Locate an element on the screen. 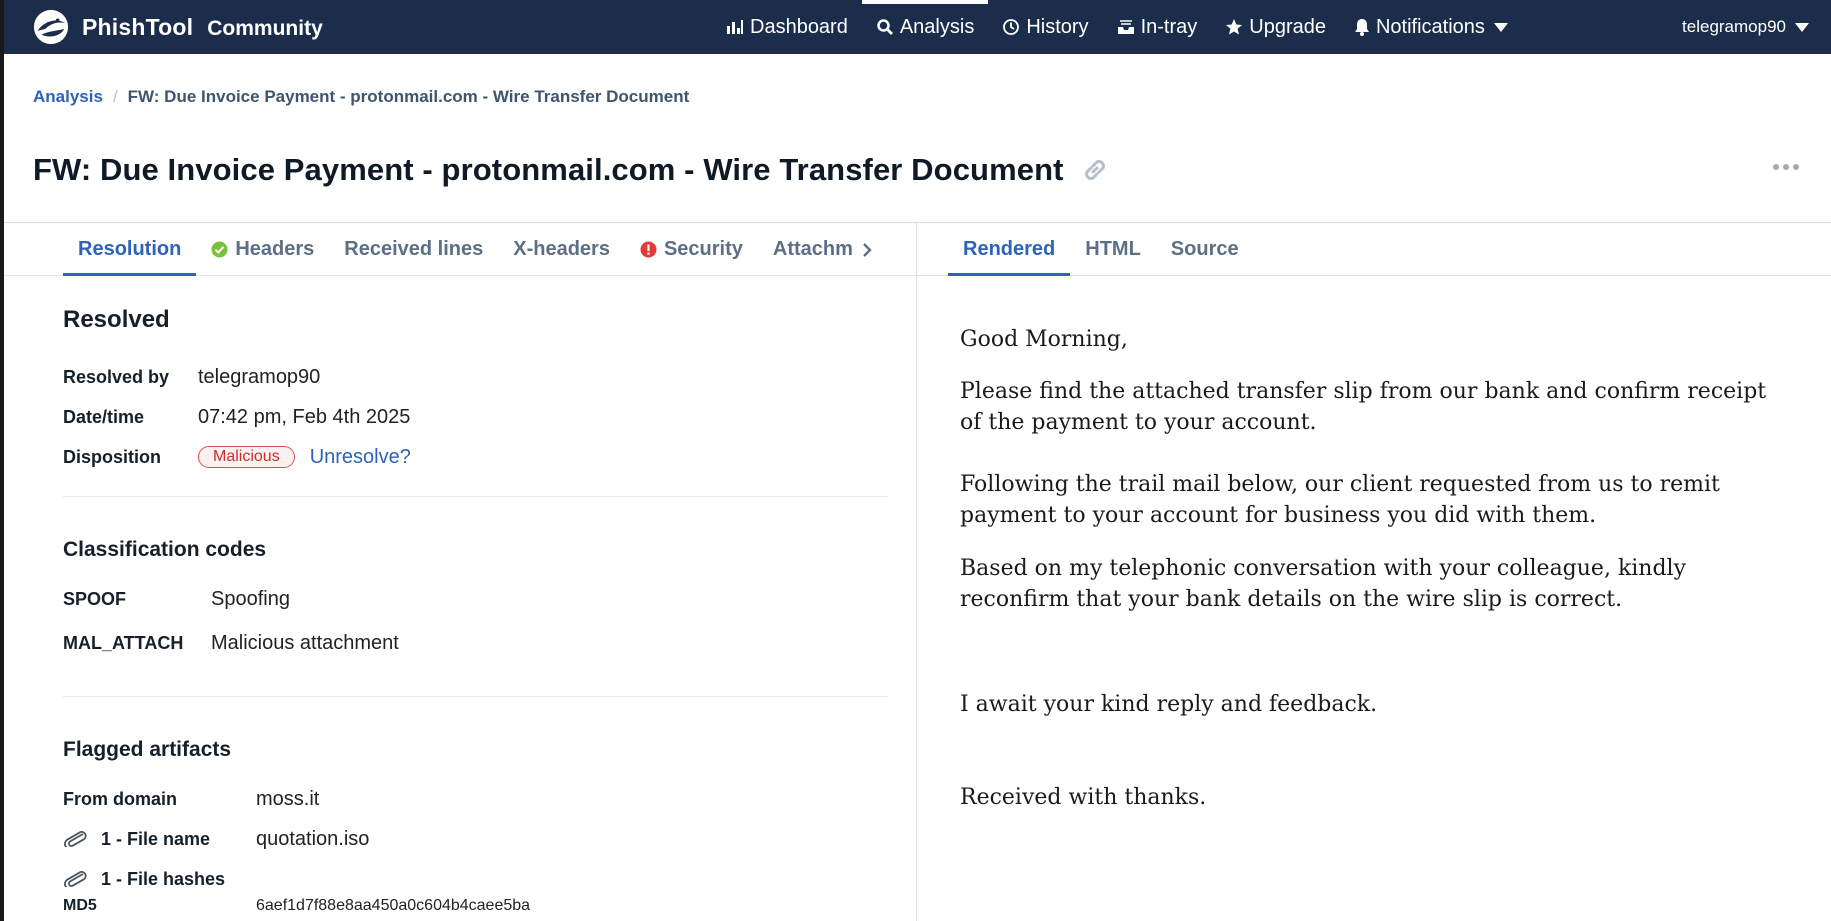  tab-html: HTML is located at coordinates (1113, 249).